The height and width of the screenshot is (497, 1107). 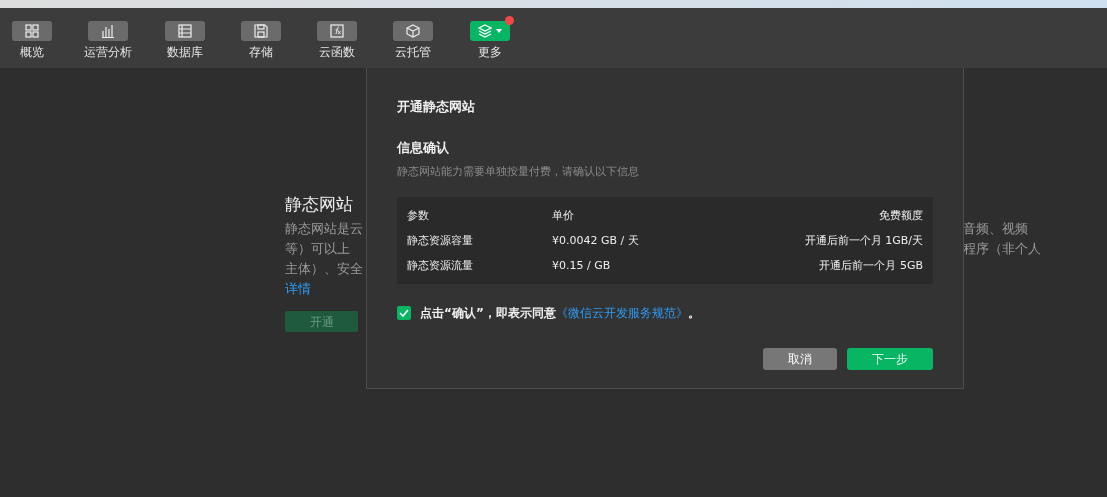 I want to click on terms-link: 《微信云开发服务规范》, so click(x=621, y=313).